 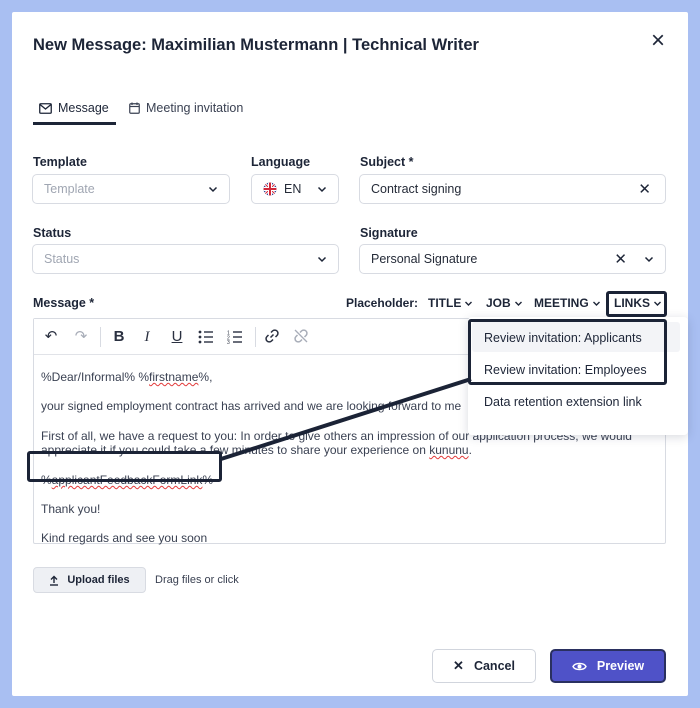 I want to click on close-icon: ×, so click(x=658, y=41).